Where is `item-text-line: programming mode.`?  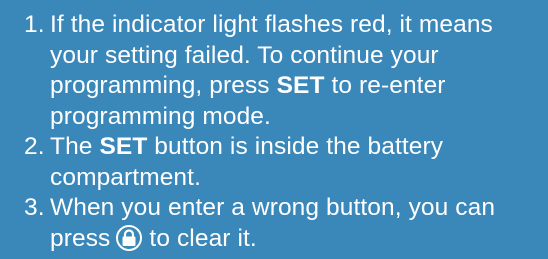 item-text-line: programming mode. is located at coordinates (160, 116).